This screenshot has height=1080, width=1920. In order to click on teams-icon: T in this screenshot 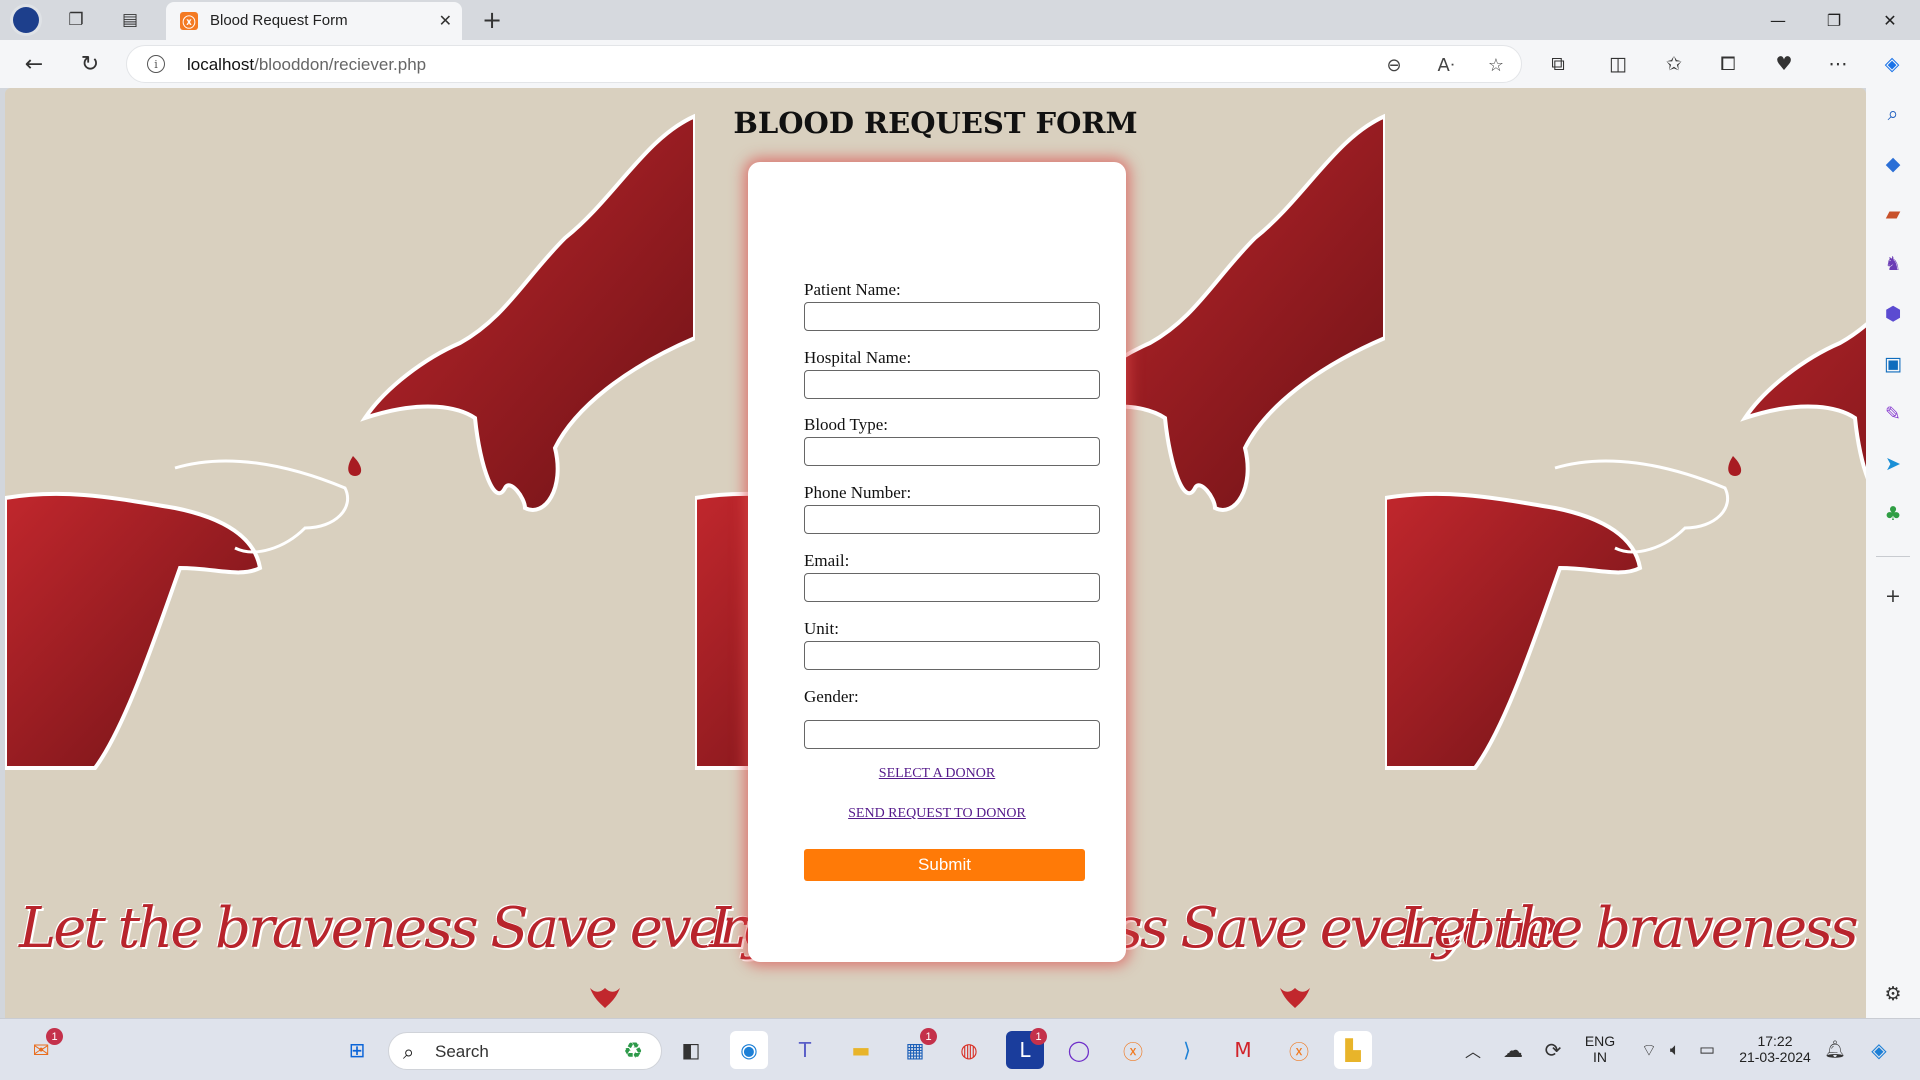, I will do `click(805, 1050)`.